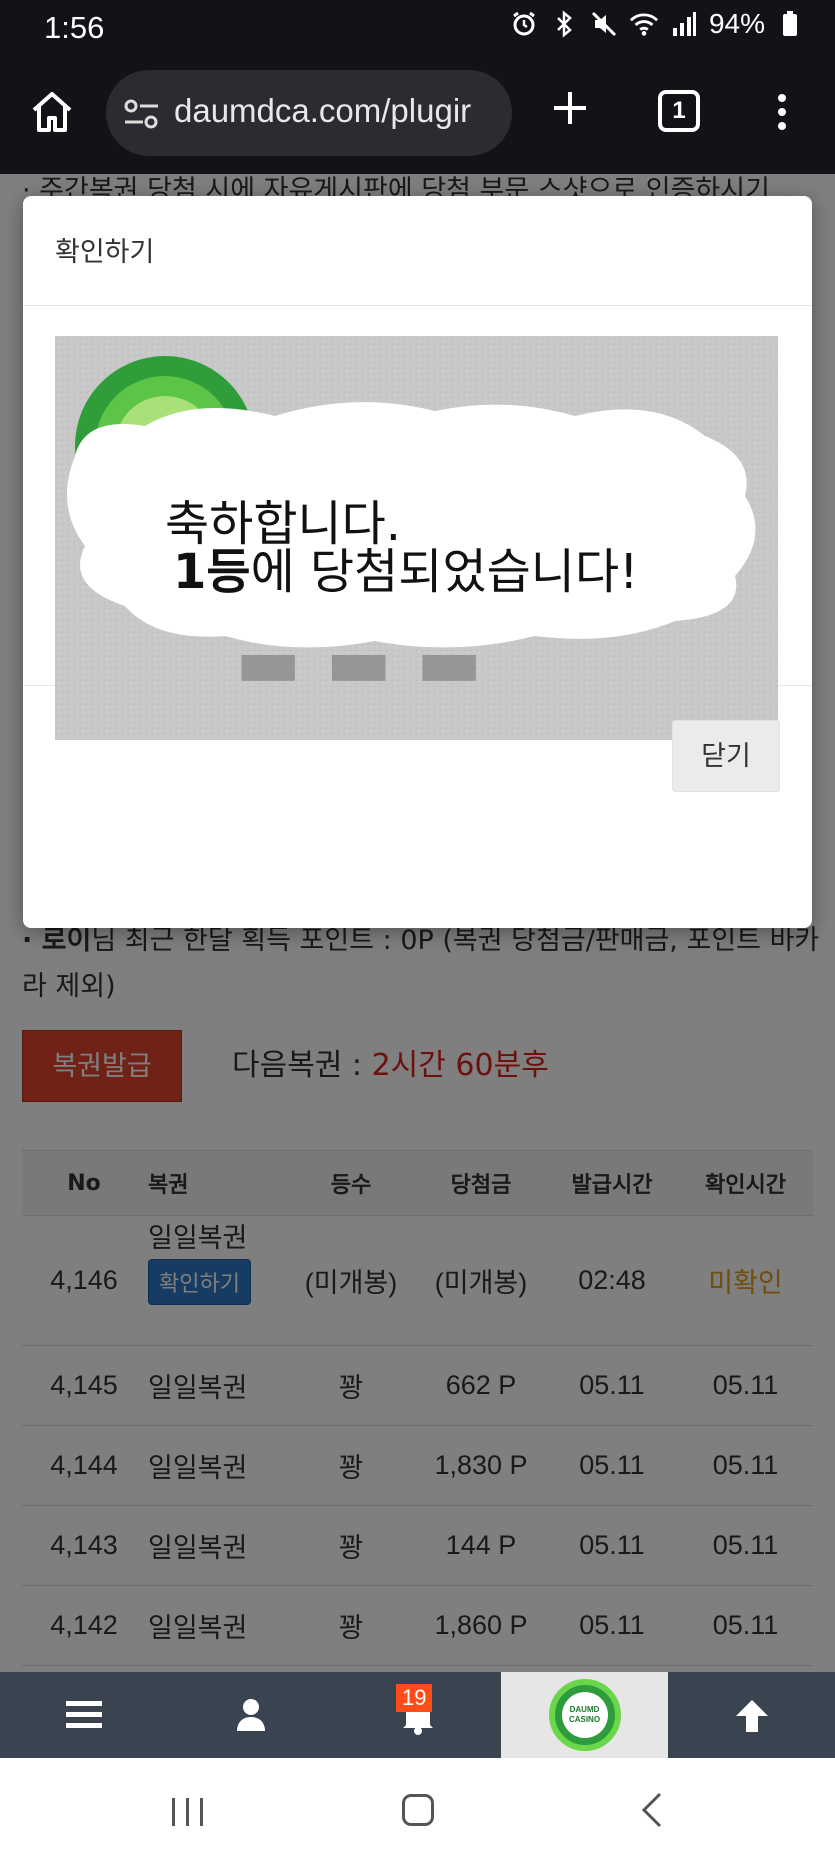  I want to click on site-bottom-nav: 19 DAUMD CASINO, so click(417, 1715).